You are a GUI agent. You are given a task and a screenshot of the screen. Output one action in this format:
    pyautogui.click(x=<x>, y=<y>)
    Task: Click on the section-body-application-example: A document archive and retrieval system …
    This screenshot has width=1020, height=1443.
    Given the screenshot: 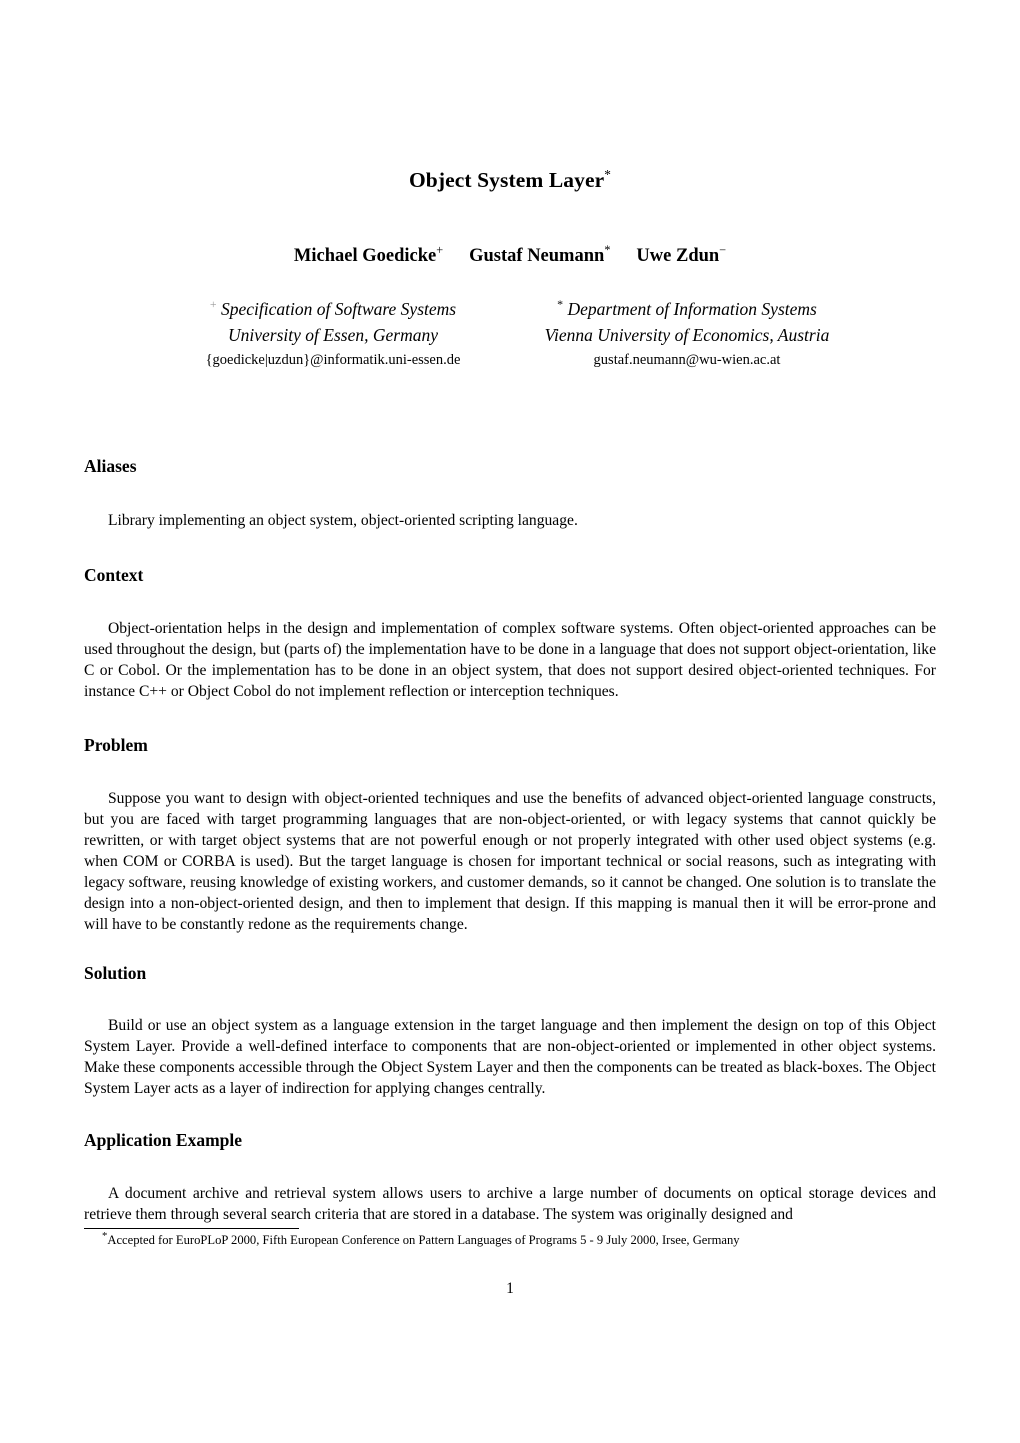 What is the action you would take?
    pyautogui.click(x=510, y=1204)
    